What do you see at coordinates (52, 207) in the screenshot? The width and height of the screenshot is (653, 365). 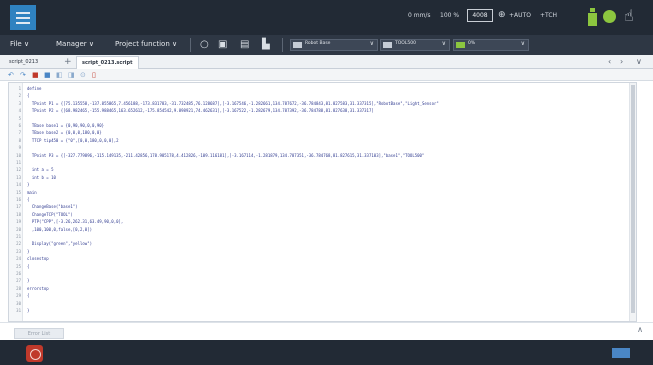 I see `code-text: ChangeBase("base1")` at bounding box center [52, 207].